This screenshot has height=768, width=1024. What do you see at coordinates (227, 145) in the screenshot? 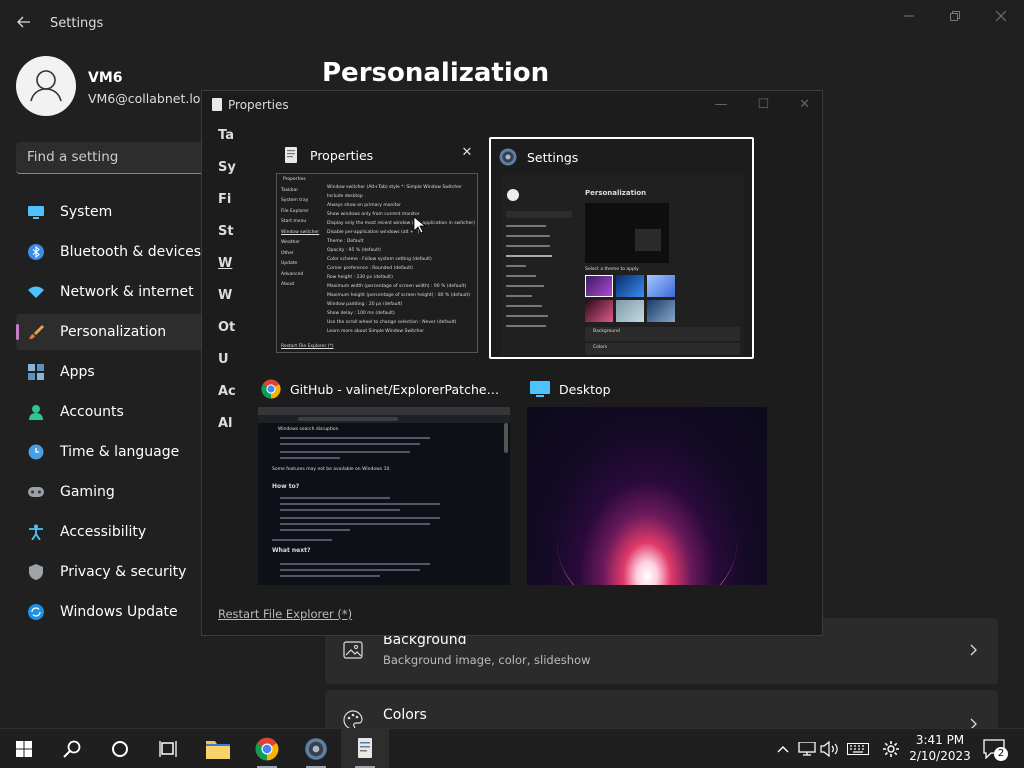
I see `nav-item: Ta` at bounding box center [227, 145].